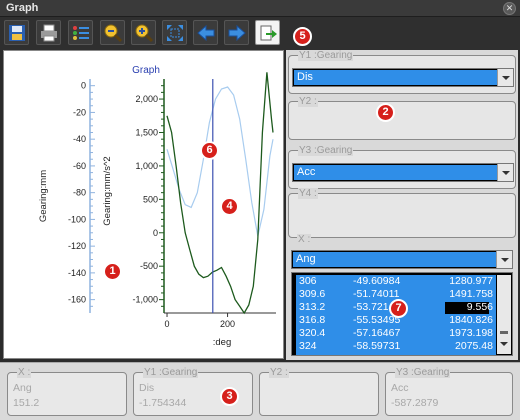 This screenshot has height=420, width=520. I want to click on readout-value: -1.754344, so click(163, 403).